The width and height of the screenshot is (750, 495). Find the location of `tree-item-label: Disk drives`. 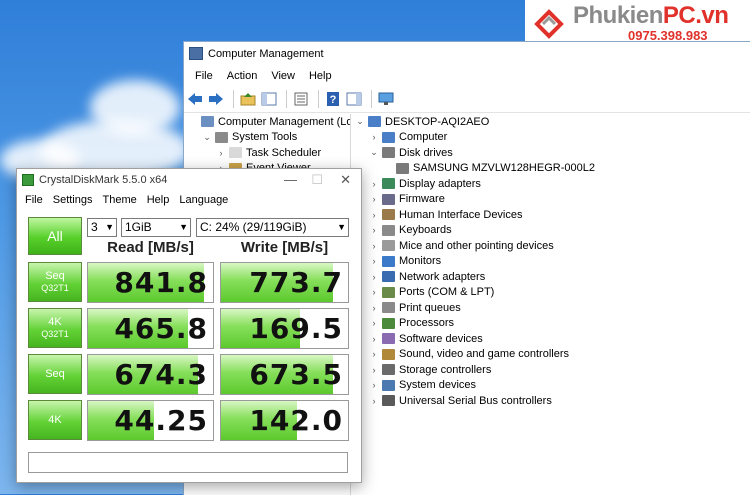

tree-item-label: Disk drives is located at coordinates (426, 152).